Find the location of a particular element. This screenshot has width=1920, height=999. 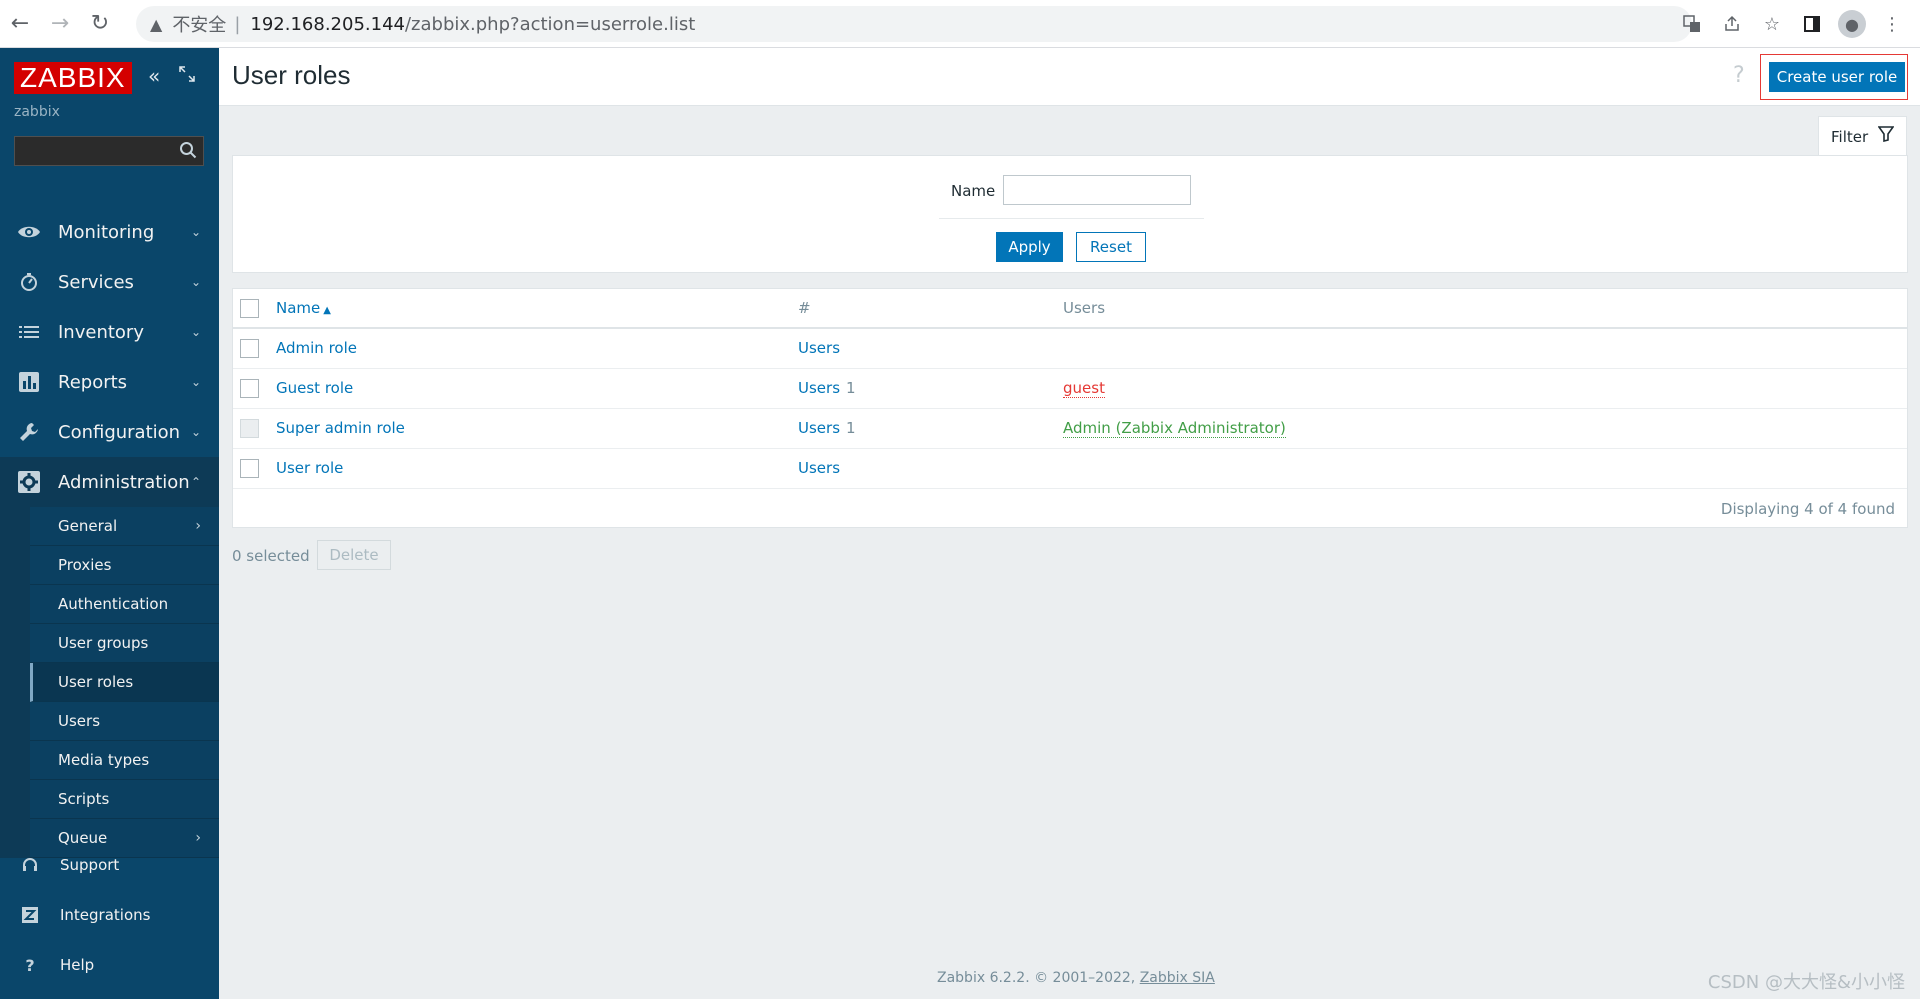

menu-item-inventory: Inventory ⌄ is located at coordinates (109, 332).